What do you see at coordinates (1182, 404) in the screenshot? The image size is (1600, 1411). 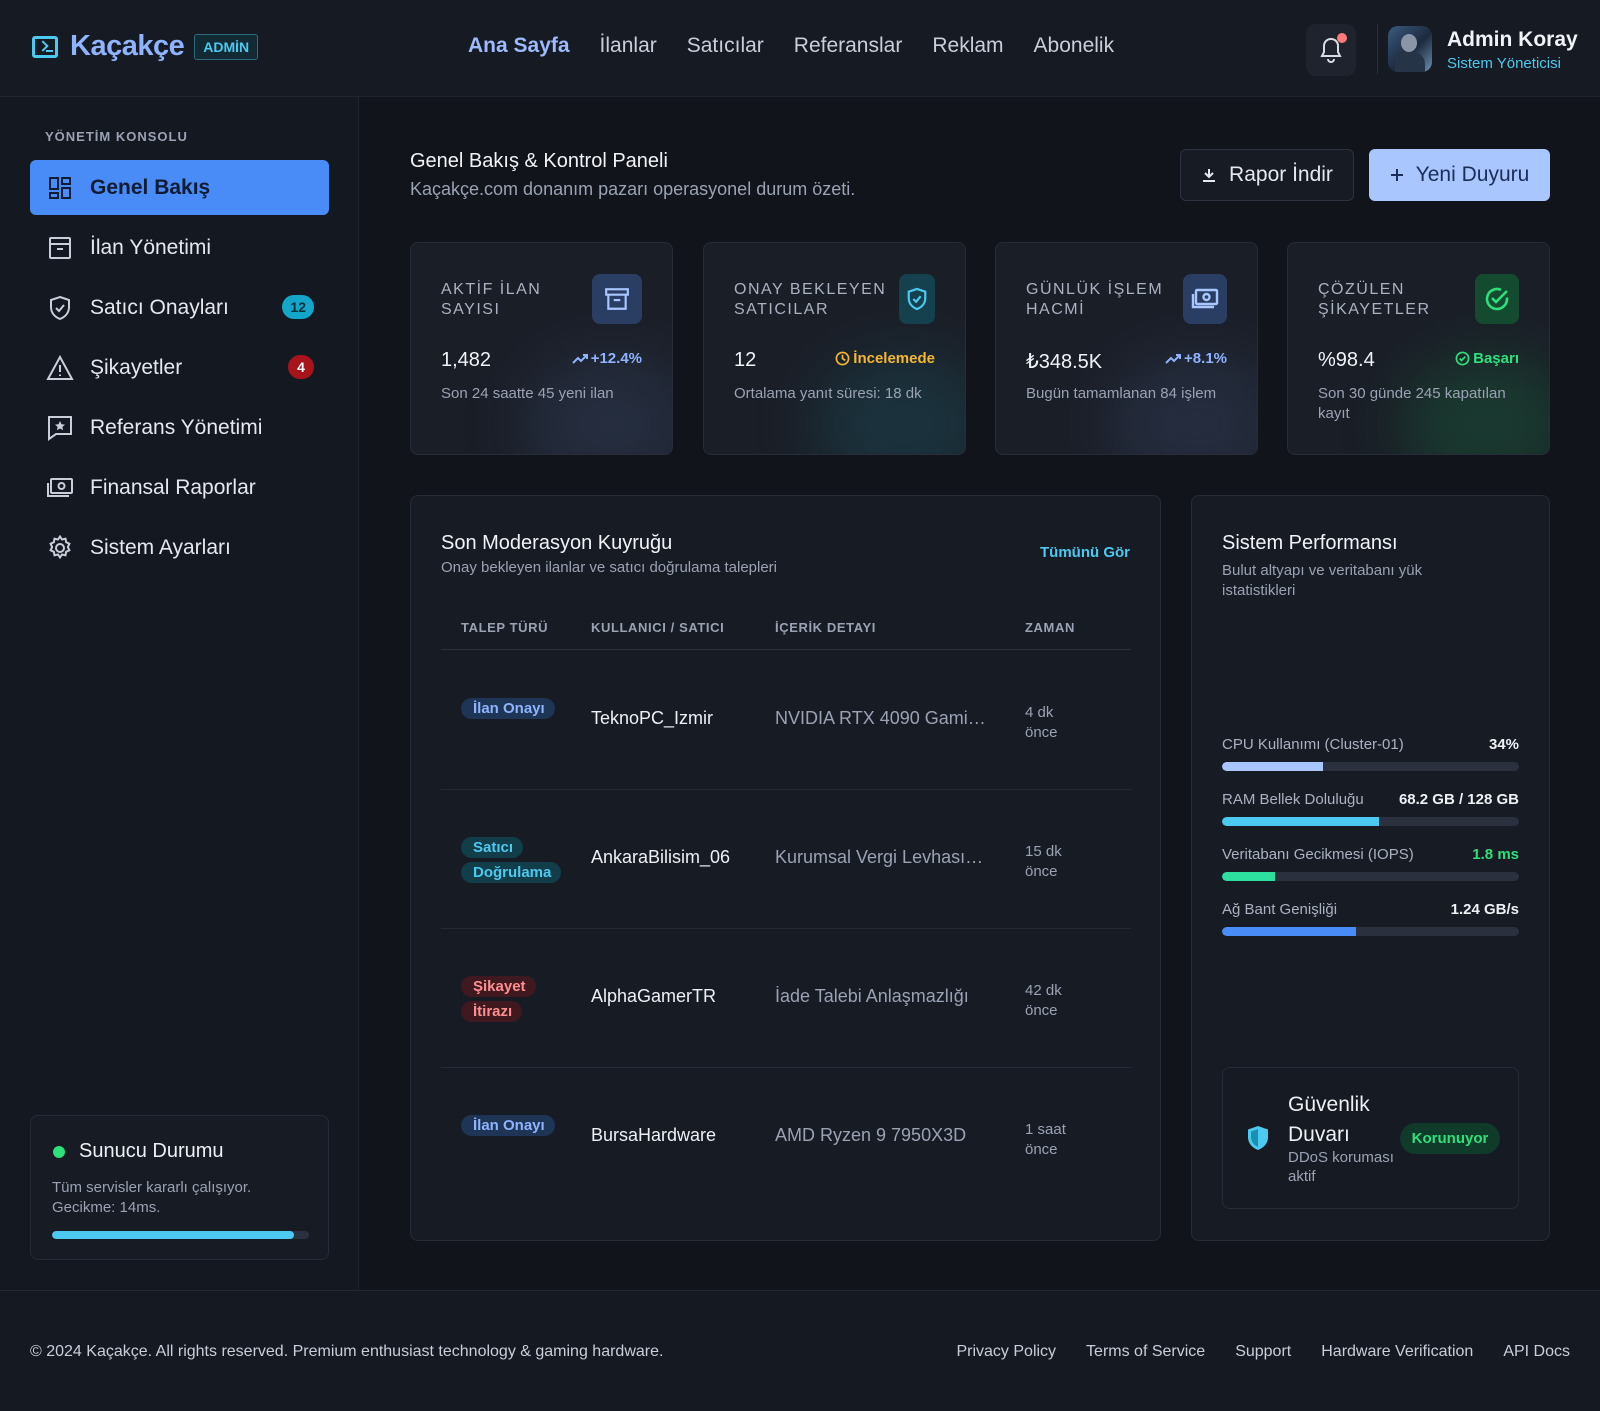 I see `card-glow` at bounding box center [1182, 404].